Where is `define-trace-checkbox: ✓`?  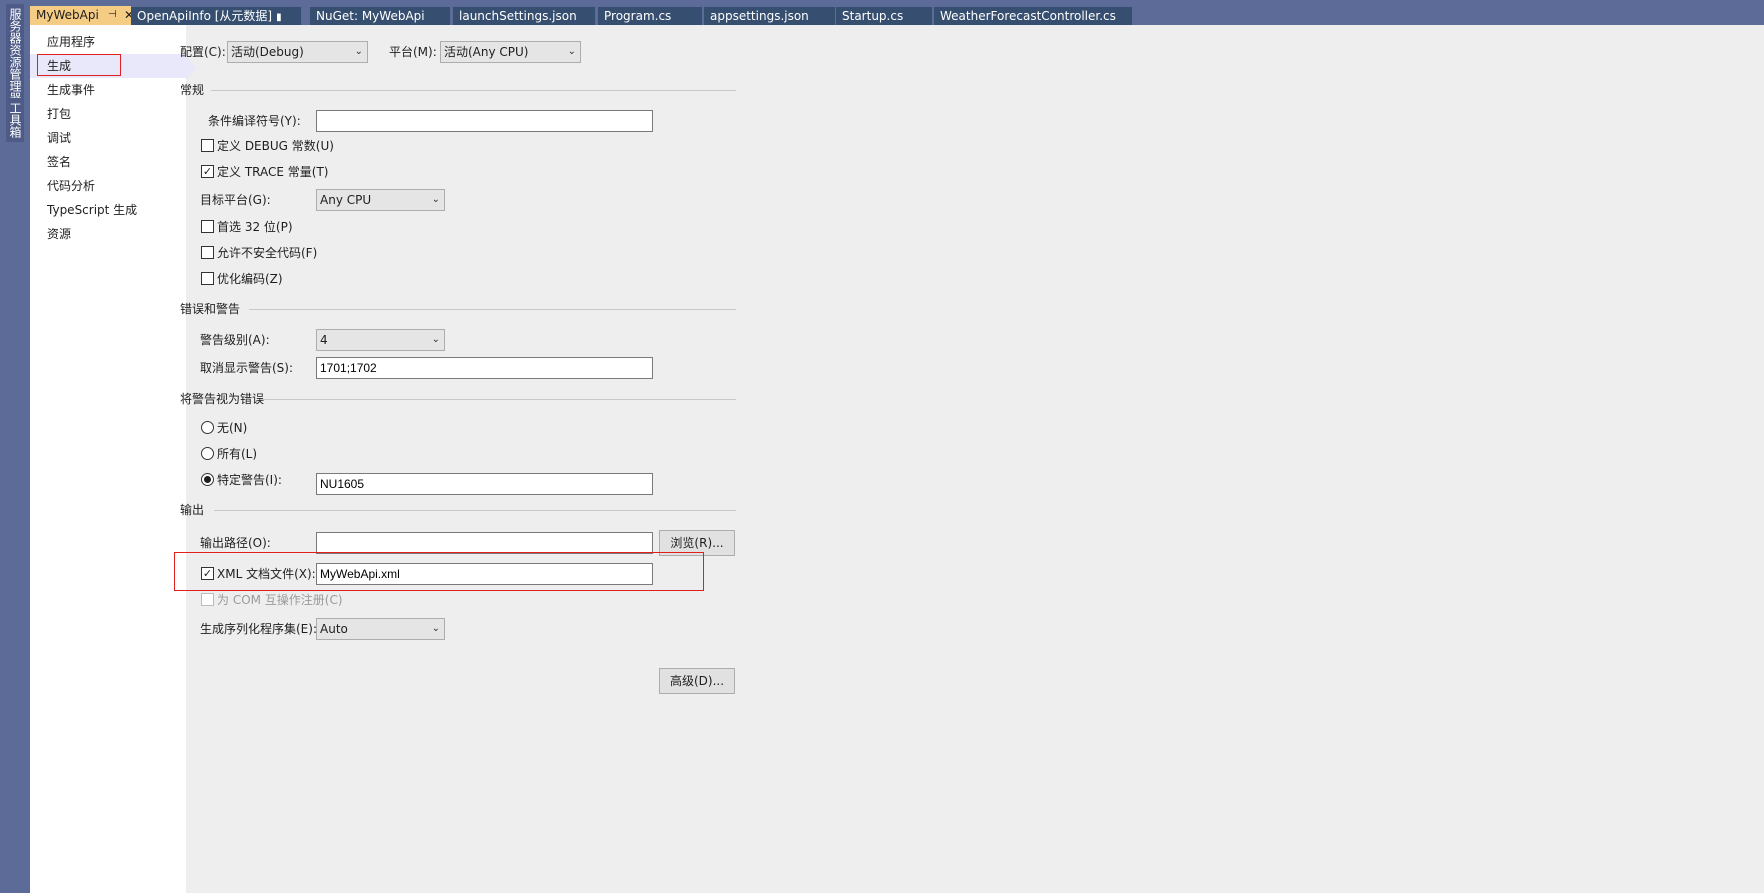 define-trace-checkbox: ✓ is located at coordinates (207, 171).